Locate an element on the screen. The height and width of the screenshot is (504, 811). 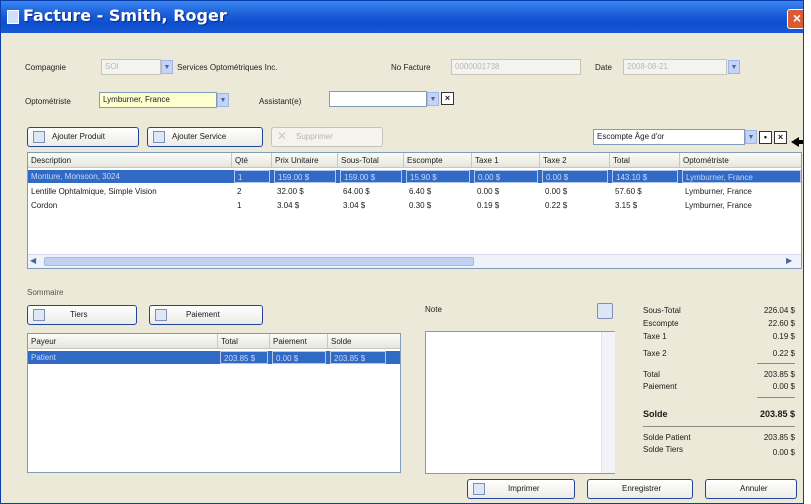
table-cell: 6.40 $ is located at coordinates (420, 191).